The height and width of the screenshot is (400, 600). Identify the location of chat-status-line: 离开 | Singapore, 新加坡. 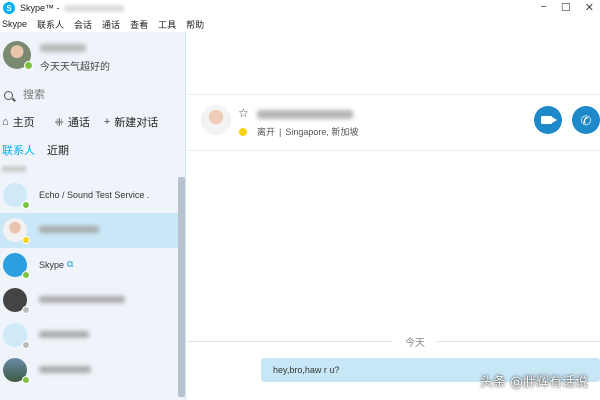
(298, 131).